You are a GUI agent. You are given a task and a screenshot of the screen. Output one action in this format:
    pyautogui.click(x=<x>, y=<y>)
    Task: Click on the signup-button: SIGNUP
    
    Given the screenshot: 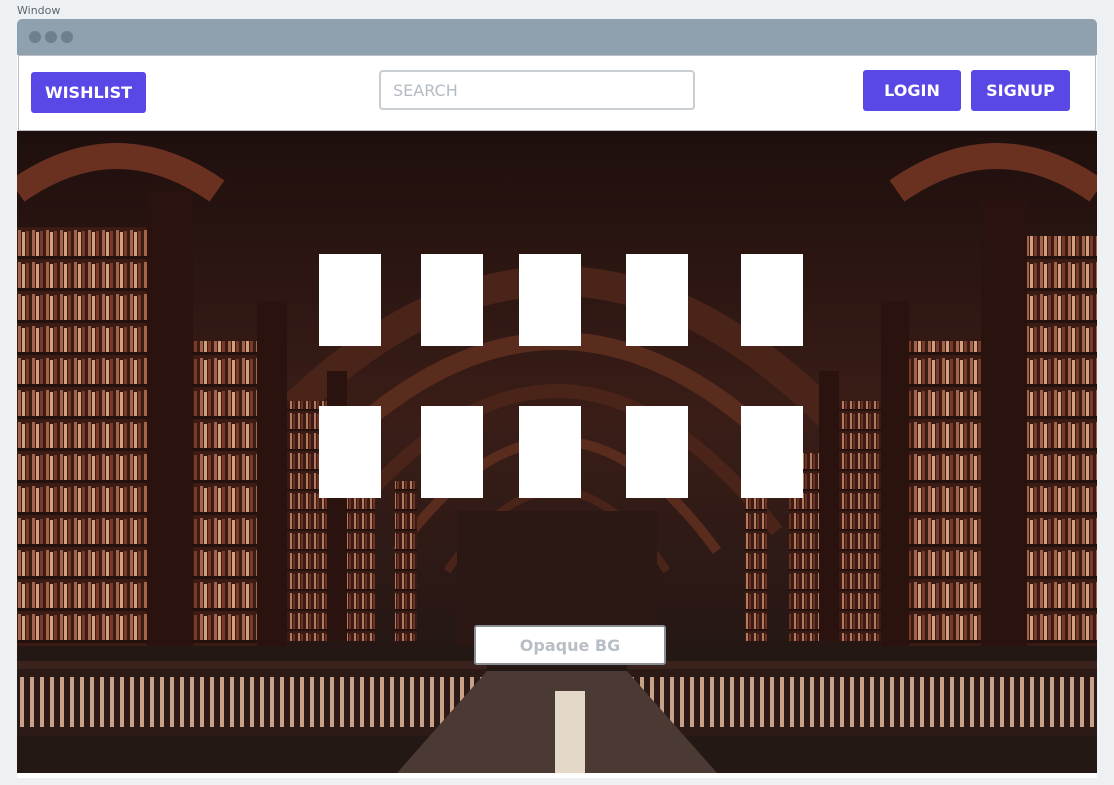 What is the action you would take?
    pyautogui.click(x=1020, y=90)
    